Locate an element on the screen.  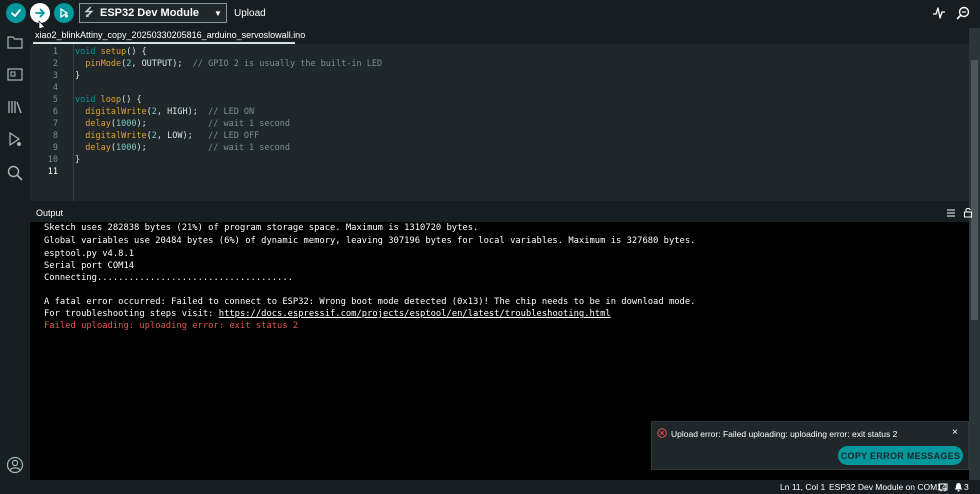
verify-button is located at coordinates (16, 13).